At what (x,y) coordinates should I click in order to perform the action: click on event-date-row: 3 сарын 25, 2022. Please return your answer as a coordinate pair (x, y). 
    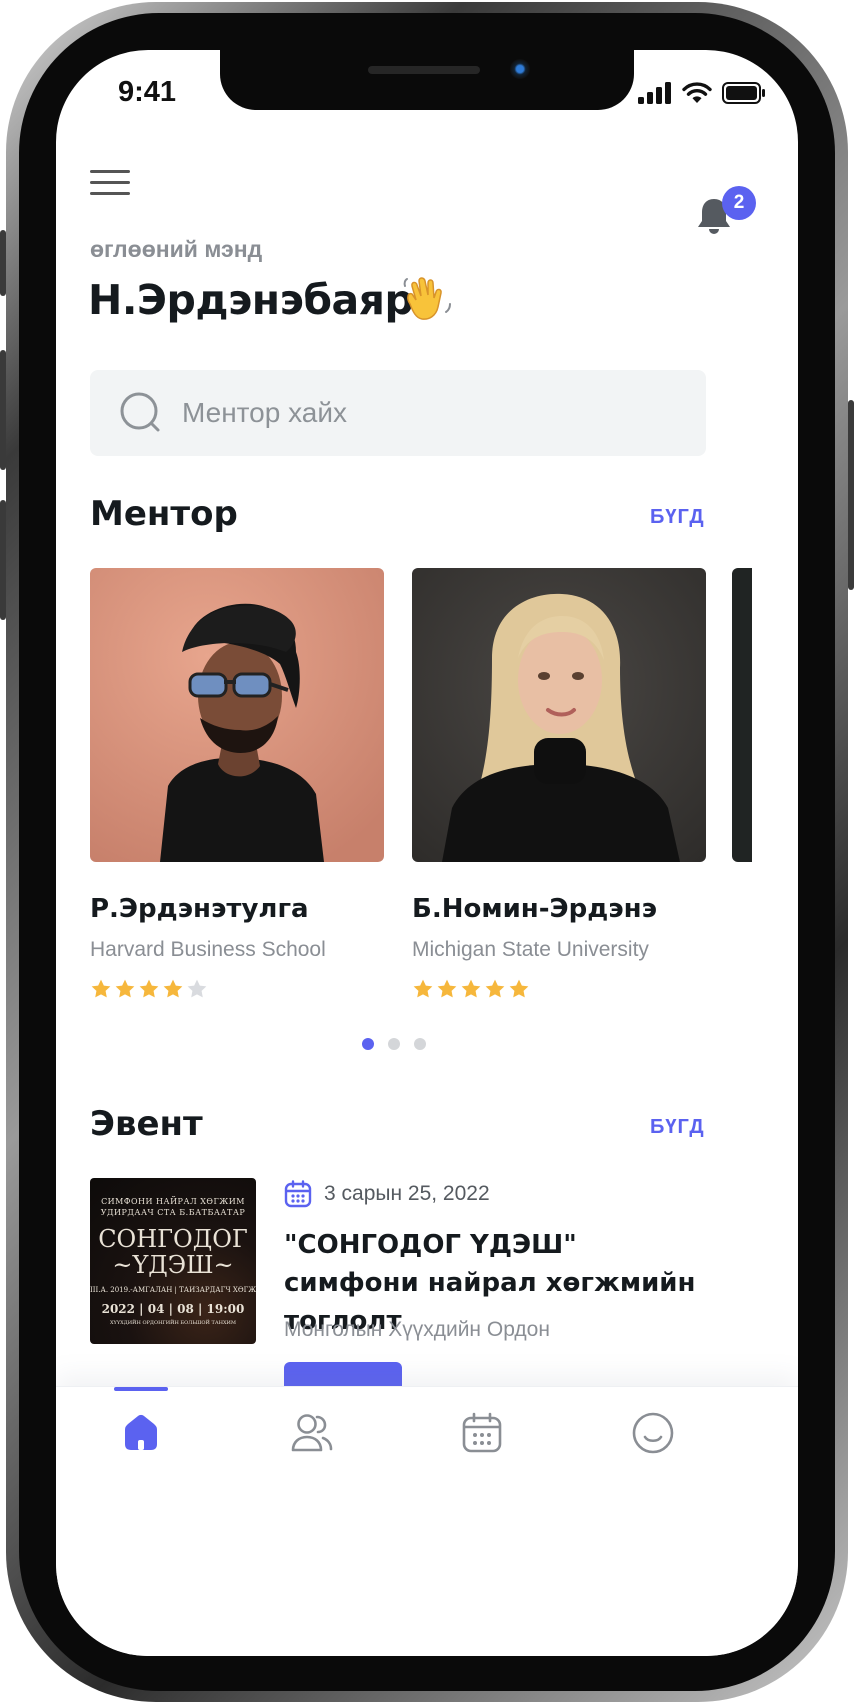
    Looking at the image, I should click on (387, 1194).